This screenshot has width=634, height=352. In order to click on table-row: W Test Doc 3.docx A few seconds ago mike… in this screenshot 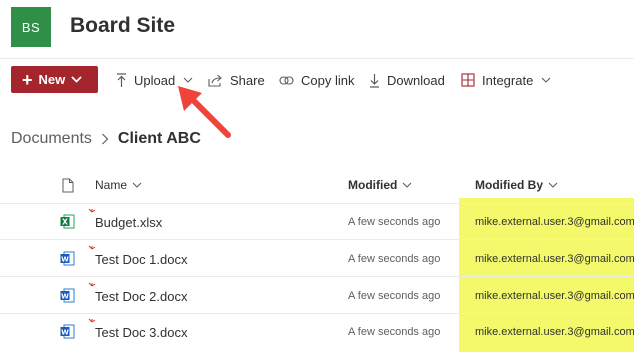, I will do `click(317, 332)`.